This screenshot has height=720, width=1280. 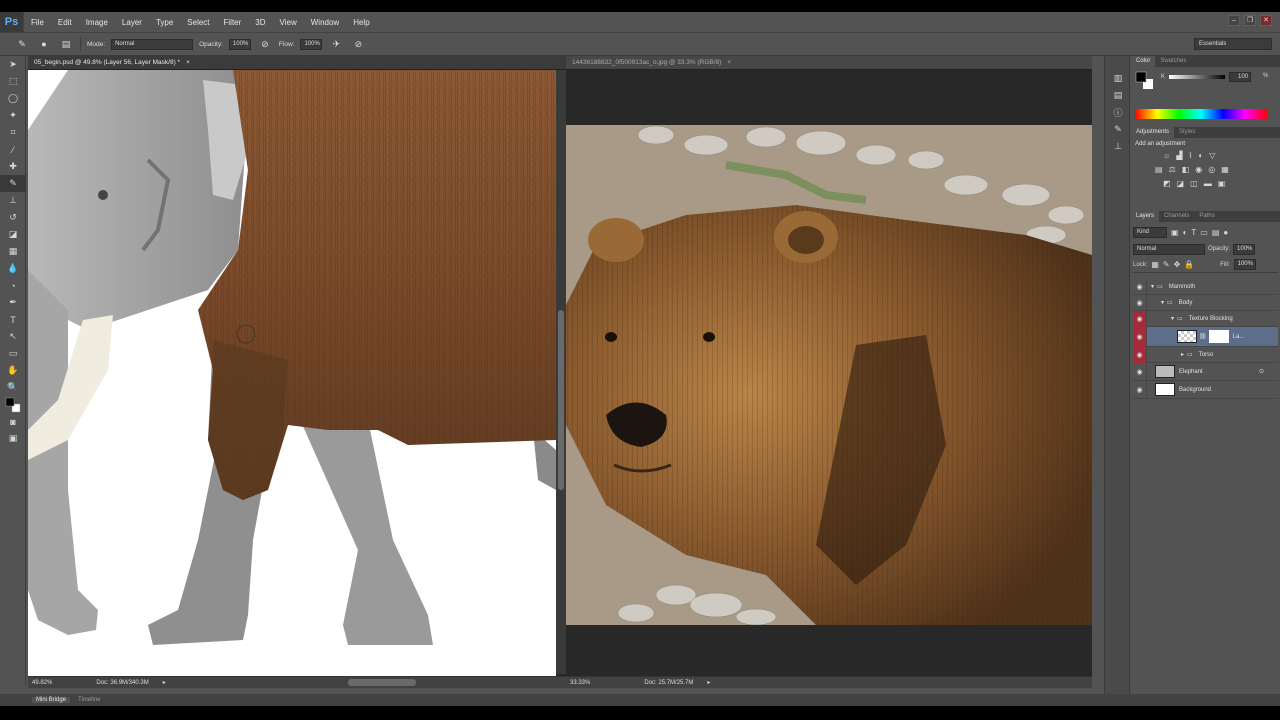 I want to click on healing-tool-icon: ✚, so click(x=13, y=166).